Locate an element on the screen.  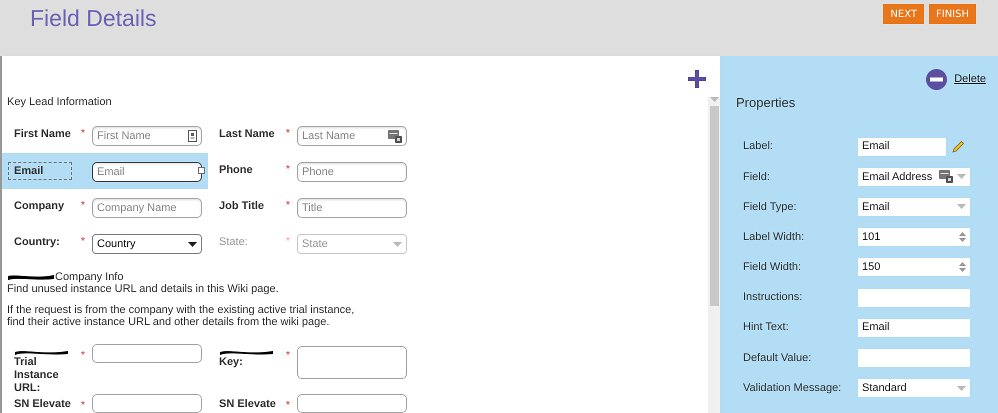
page-title: Field Details is located at coordinates (93, 18).